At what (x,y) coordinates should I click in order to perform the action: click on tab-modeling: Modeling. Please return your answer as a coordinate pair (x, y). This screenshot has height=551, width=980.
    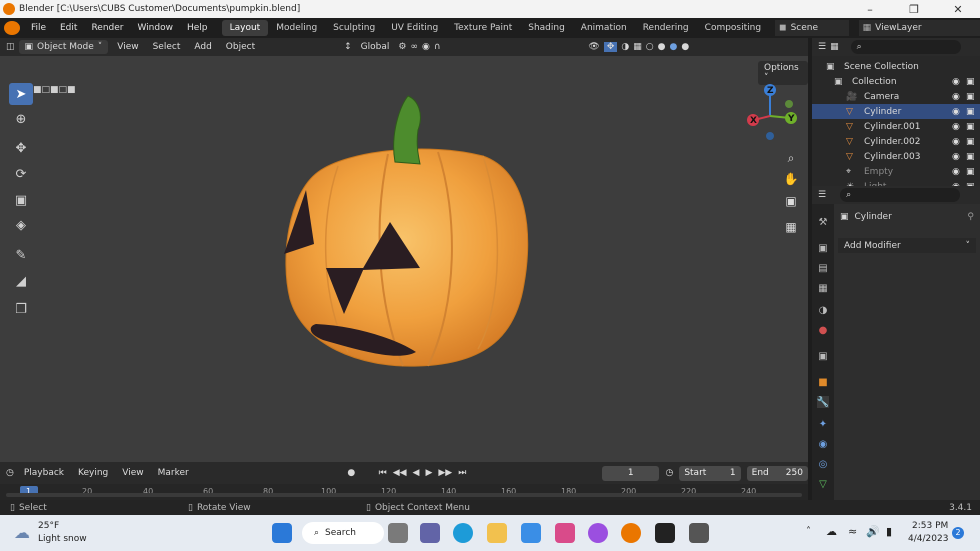
    Looking at the image, I should click on (296, 28).